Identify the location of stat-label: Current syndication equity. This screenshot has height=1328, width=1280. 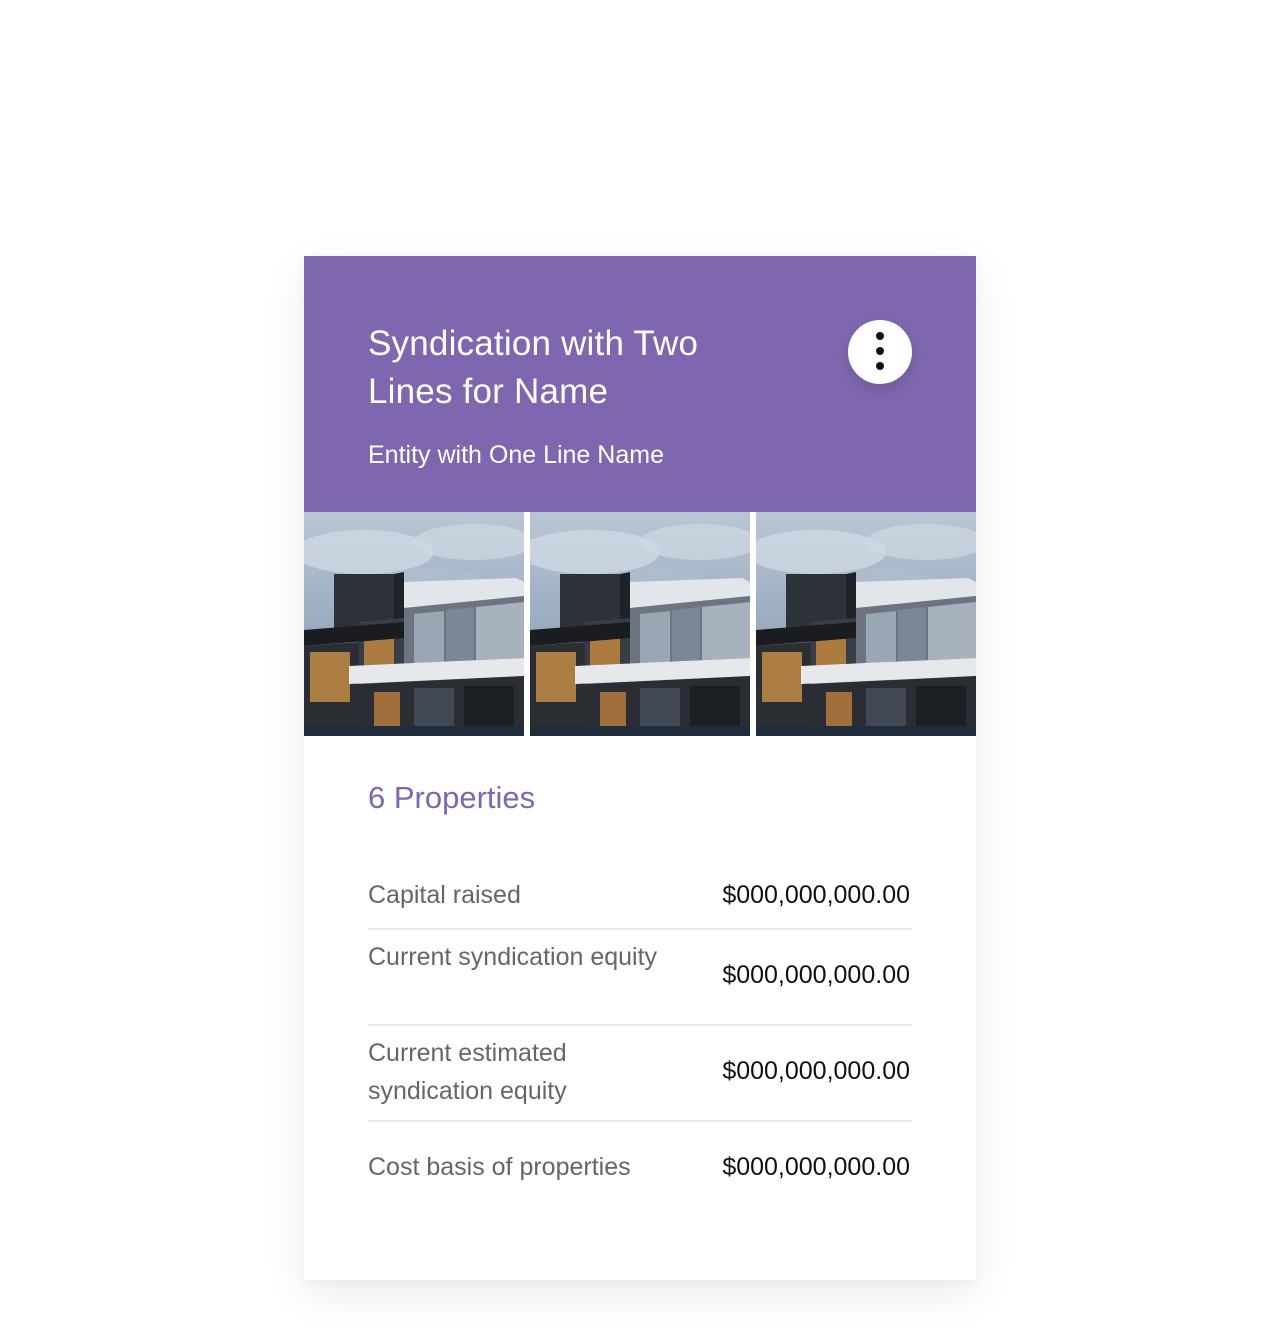
(513, 957).